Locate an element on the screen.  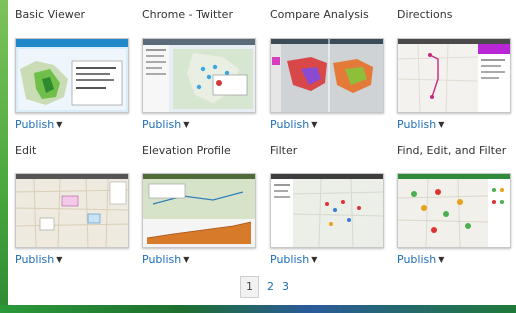
thumbnail-chrome-twitter is located at coordinates (199, 75).